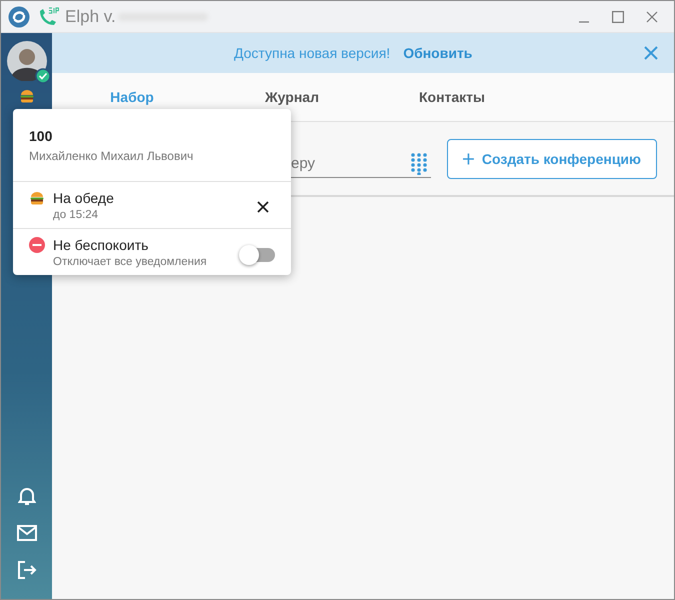 The width and height of the screenshot is (675, 600). Describe the element at coordinates (19, 17) in the screenshot. I see `app-logo-icon` at that location.